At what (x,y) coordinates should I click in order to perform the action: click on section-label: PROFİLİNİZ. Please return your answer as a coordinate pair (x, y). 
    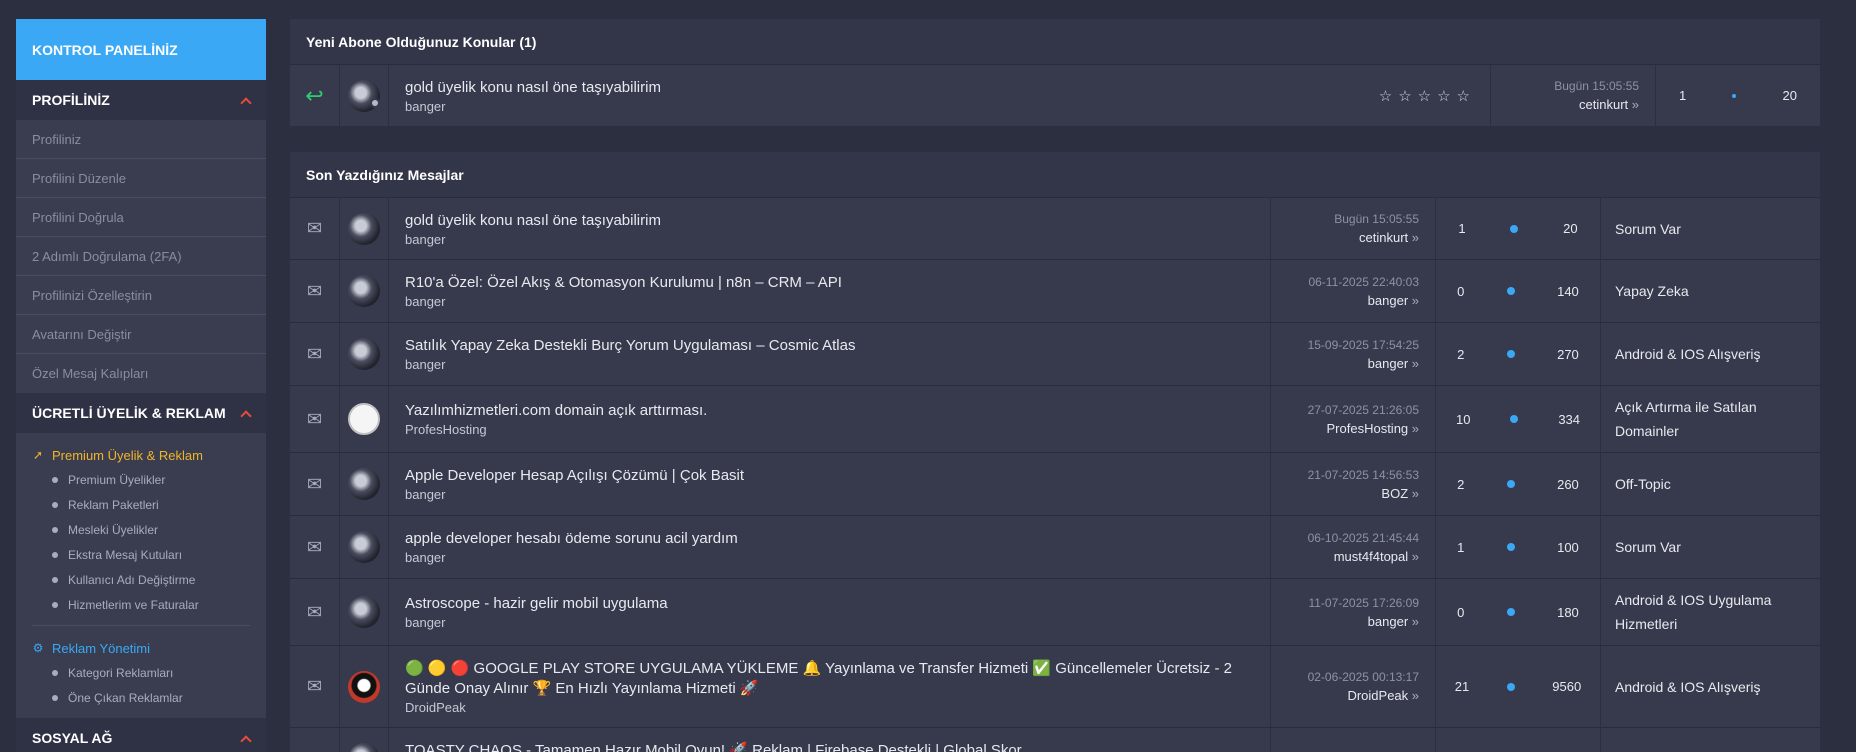
    Looking at the image, I should click on (71, 100).